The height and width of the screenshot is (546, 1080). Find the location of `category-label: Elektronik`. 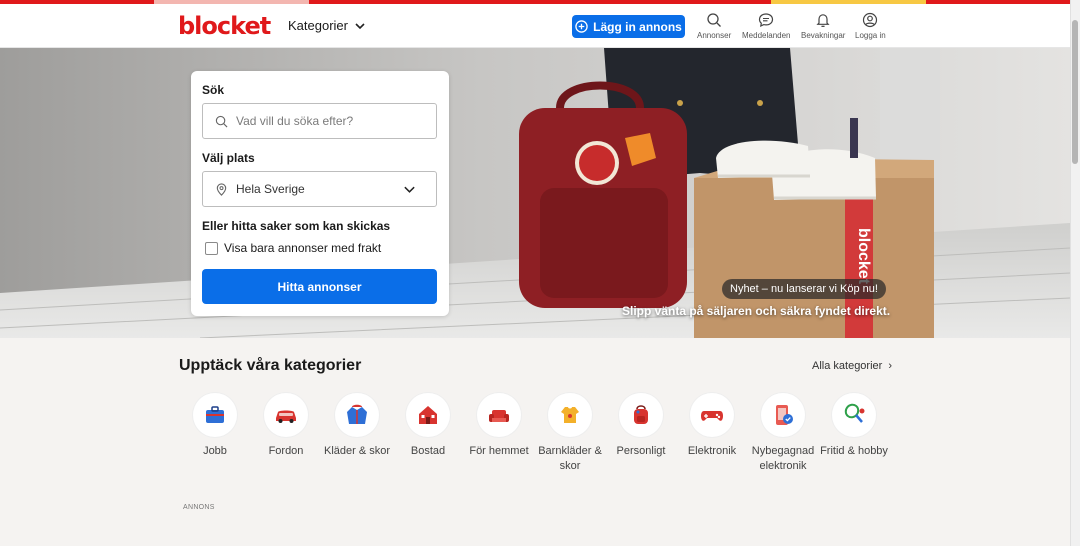

category-label: Elektronik is located at coordinates (712, 451).